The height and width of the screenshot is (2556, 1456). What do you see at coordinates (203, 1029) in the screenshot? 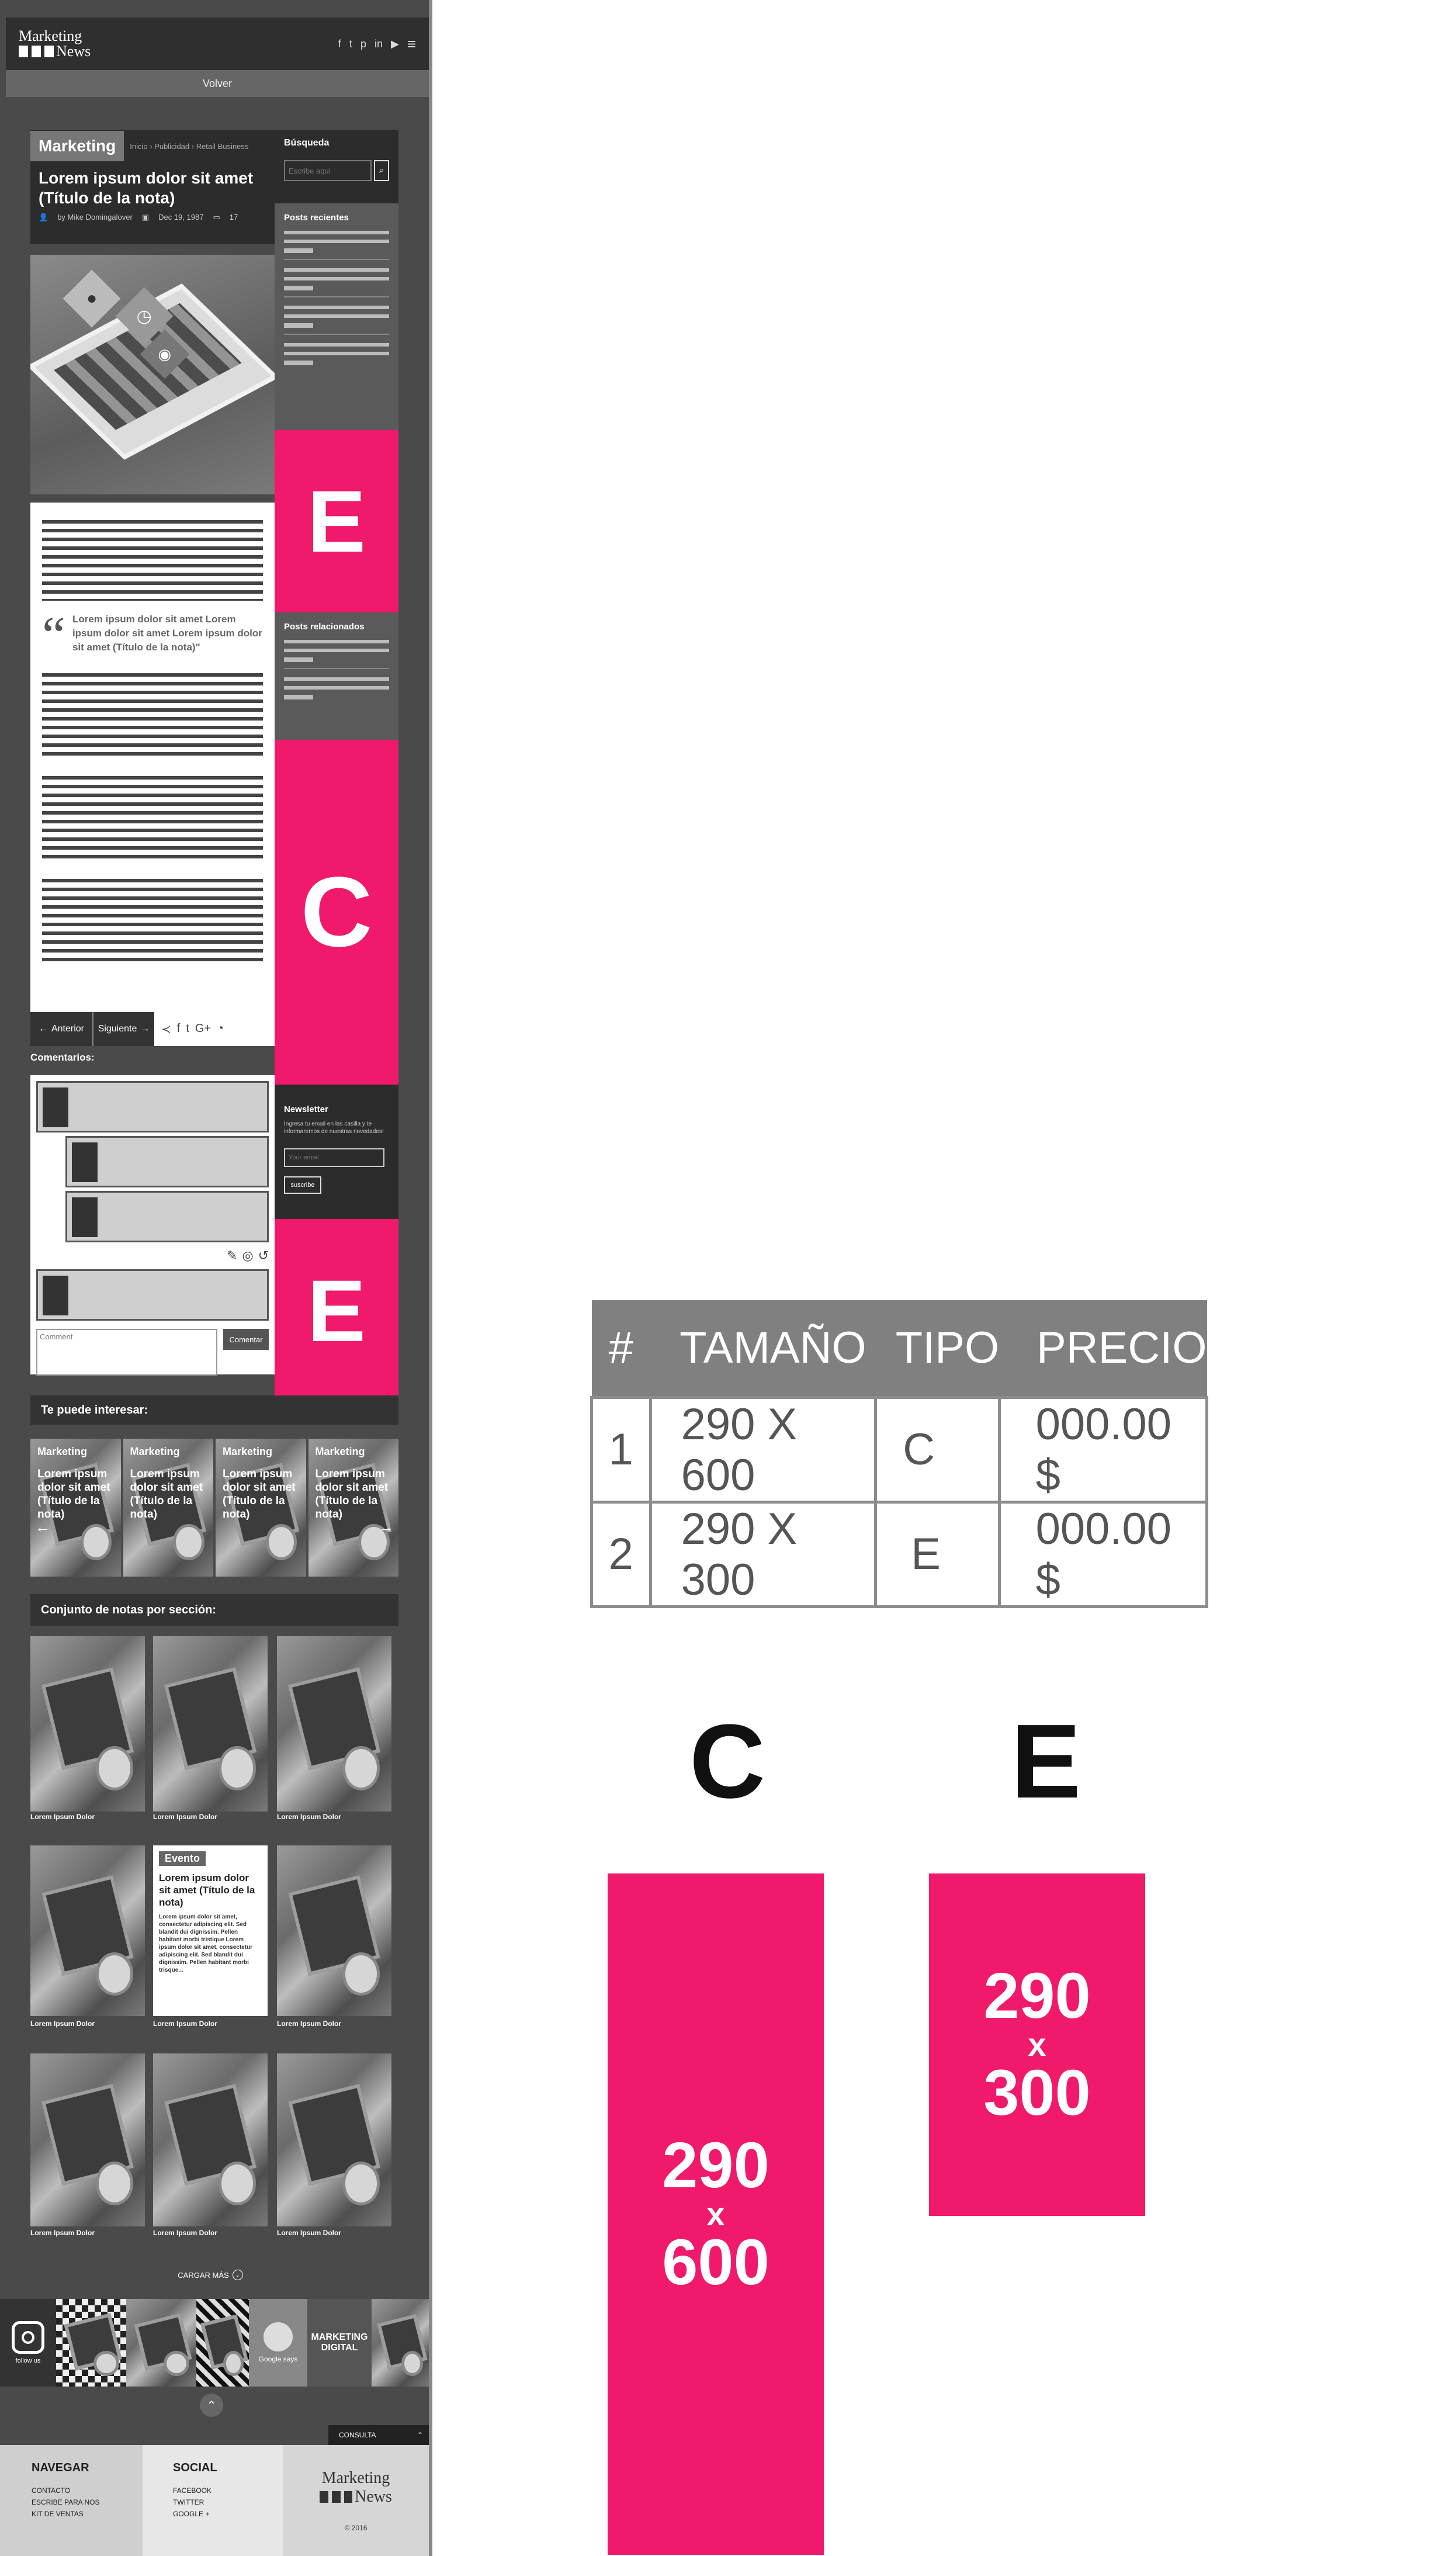
I see `google-plus-icon: G+` at bounding box center [203, 1029].